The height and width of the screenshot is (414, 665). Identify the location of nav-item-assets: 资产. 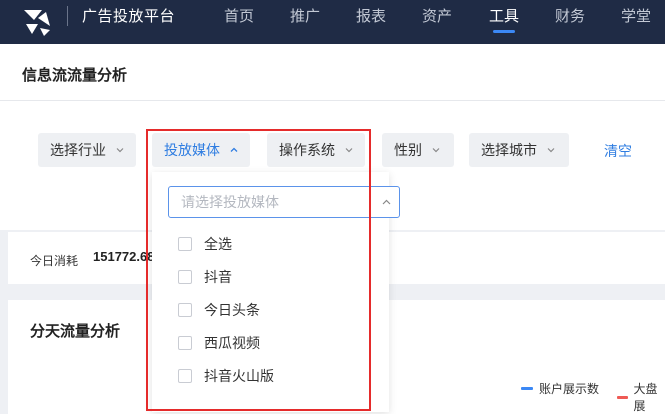
(437, 15).